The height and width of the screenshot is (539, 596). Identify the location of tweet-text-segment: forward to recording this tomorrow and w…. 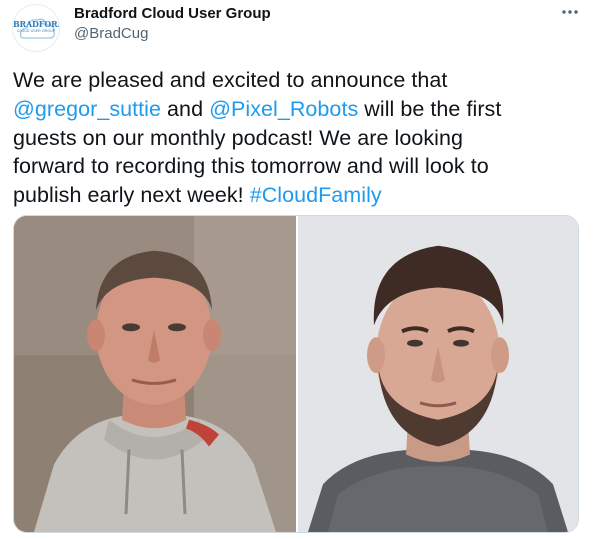
(251, 166).